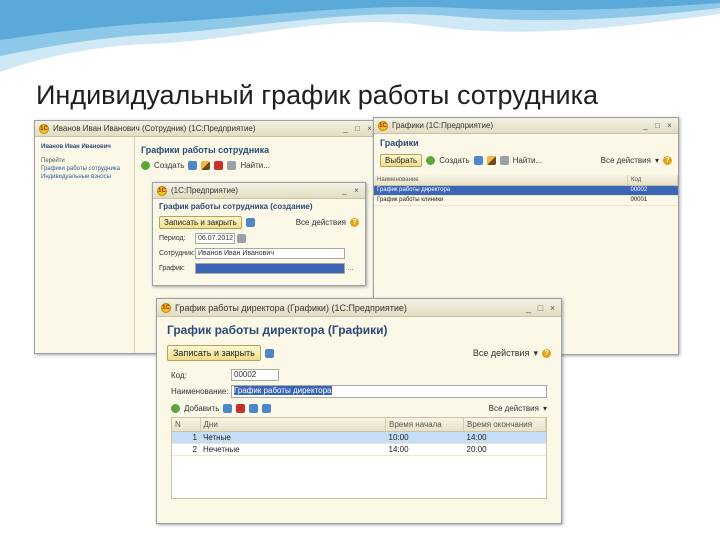 The height and width of the screenshot is (540, 720). What do you see at coordinates (399, 143) in the screenshot?
I see `form-title: Графики` at bounding box center [399, 143].